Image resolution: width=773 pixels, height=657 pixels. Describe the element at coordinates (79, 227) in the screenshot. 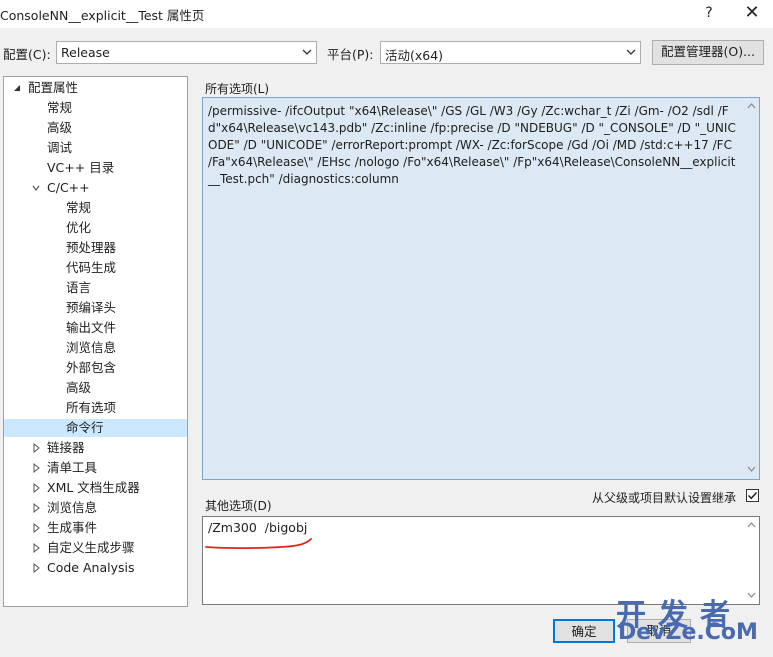

I see `tree-item-label: 优化` at that location.